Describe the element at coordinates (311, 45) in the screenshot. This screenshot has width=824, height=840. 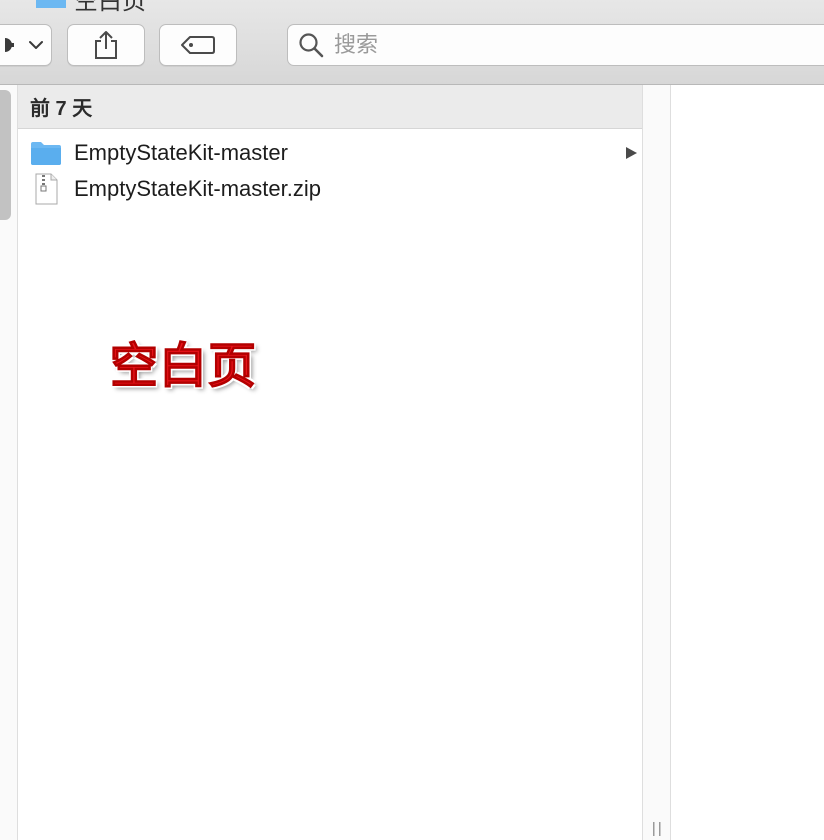
I see `search-icon` at that location.